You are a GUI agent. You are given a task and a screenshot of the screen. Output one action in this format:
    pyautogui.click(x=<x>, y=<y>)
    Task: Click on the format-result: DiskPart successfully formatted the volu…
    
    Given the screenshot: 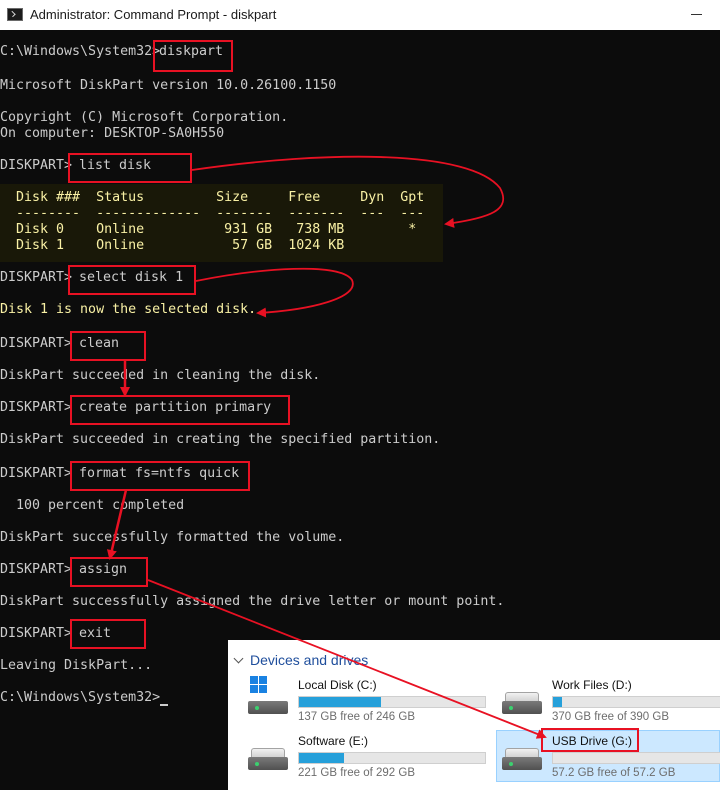 What is the action you would take?
    pyautogui.click(x=172, y=537)
    